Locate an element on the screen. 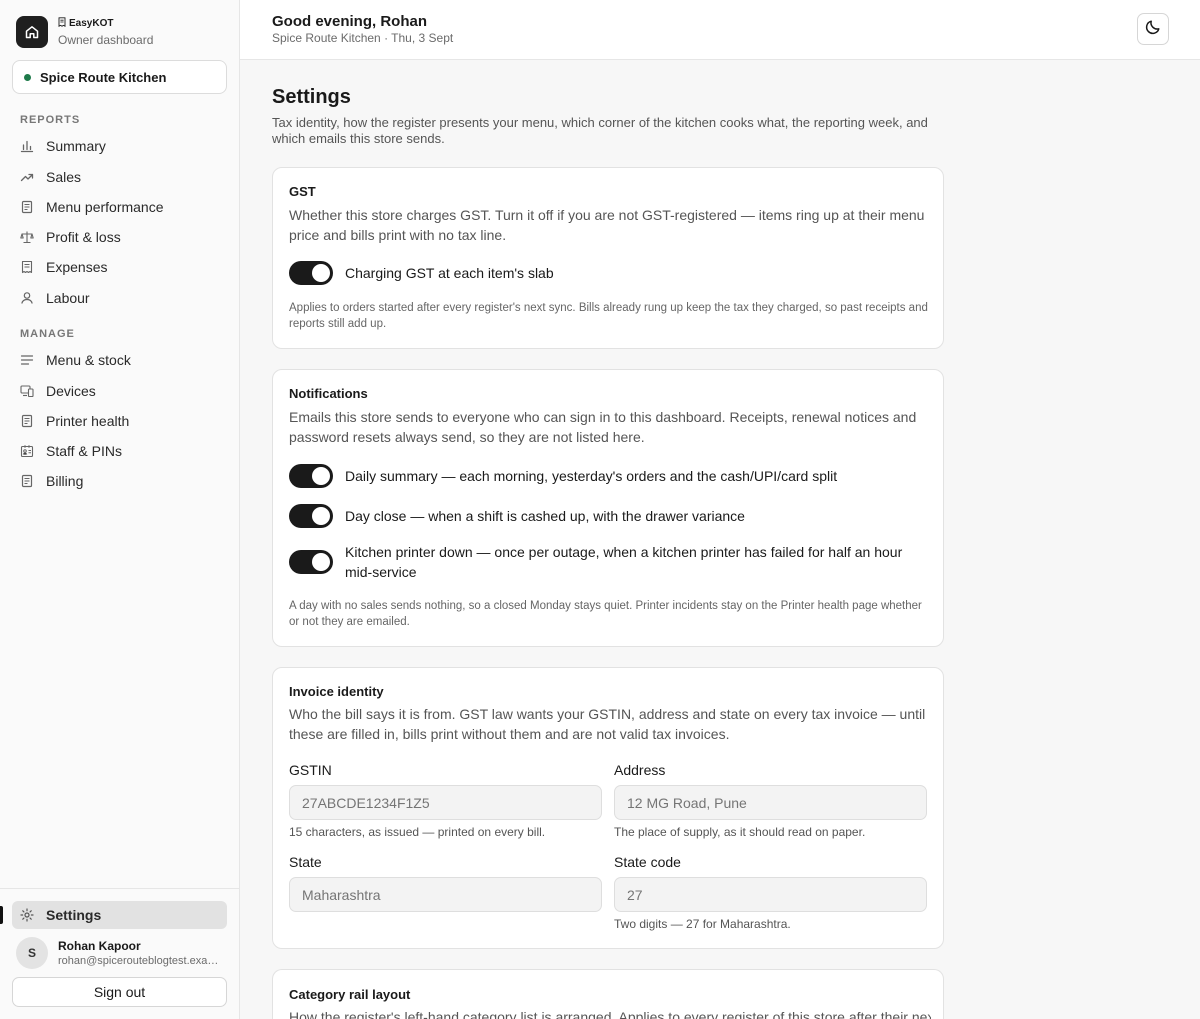 This screenshot has height=1019, width=1200. address-field is located at coordinates (770, 802).